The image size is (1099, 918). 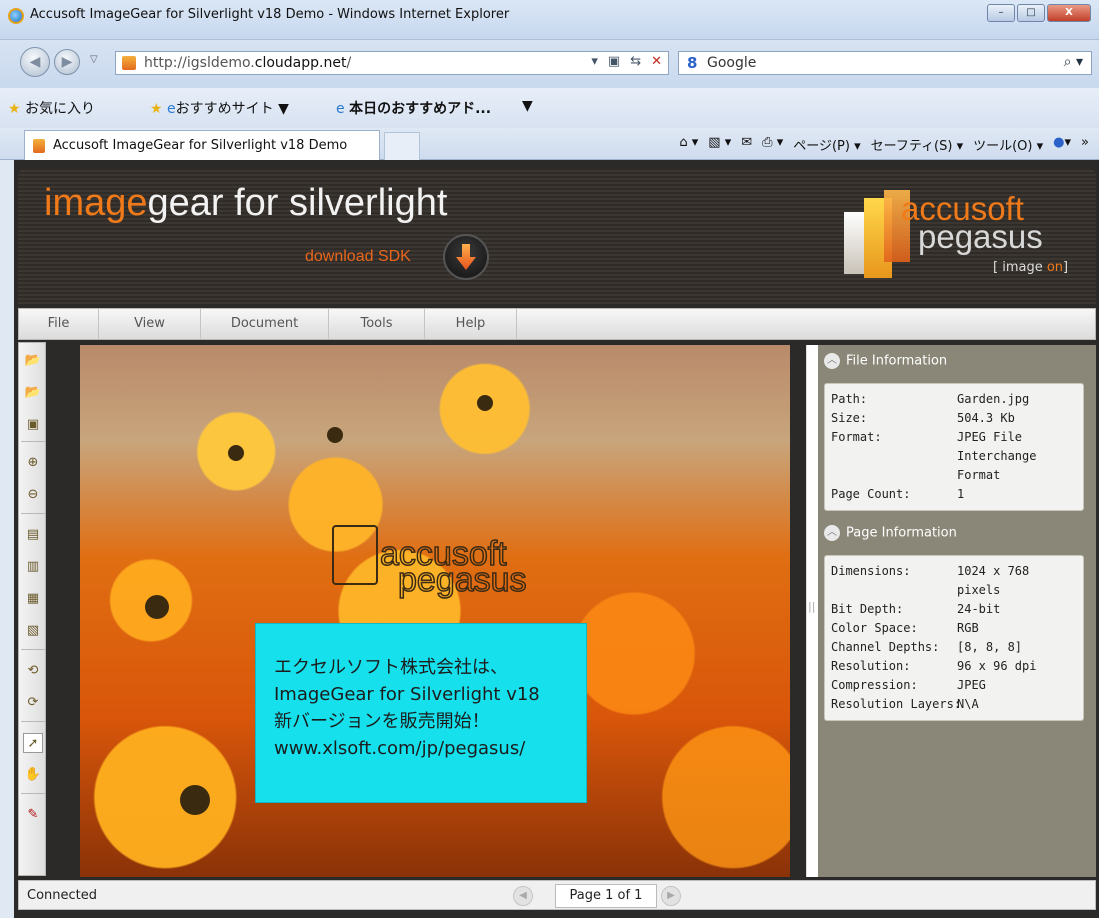 What do you see at coordinates (462, 580) in the screenshot?
I see `watermark-pegasus: pegasus` at bounding box center [462, 580].